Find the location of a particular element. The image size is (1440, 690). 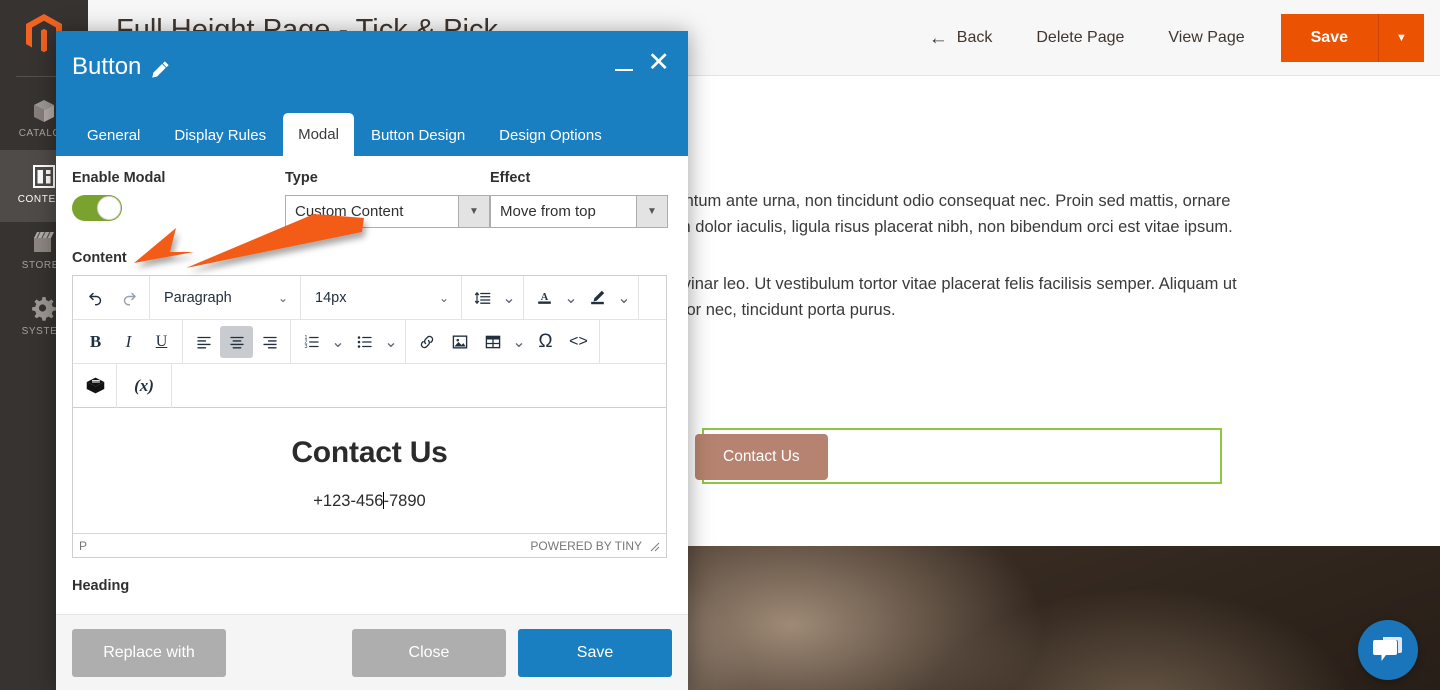

replace-with-button: Replace with is located at coordinates (149, 652).